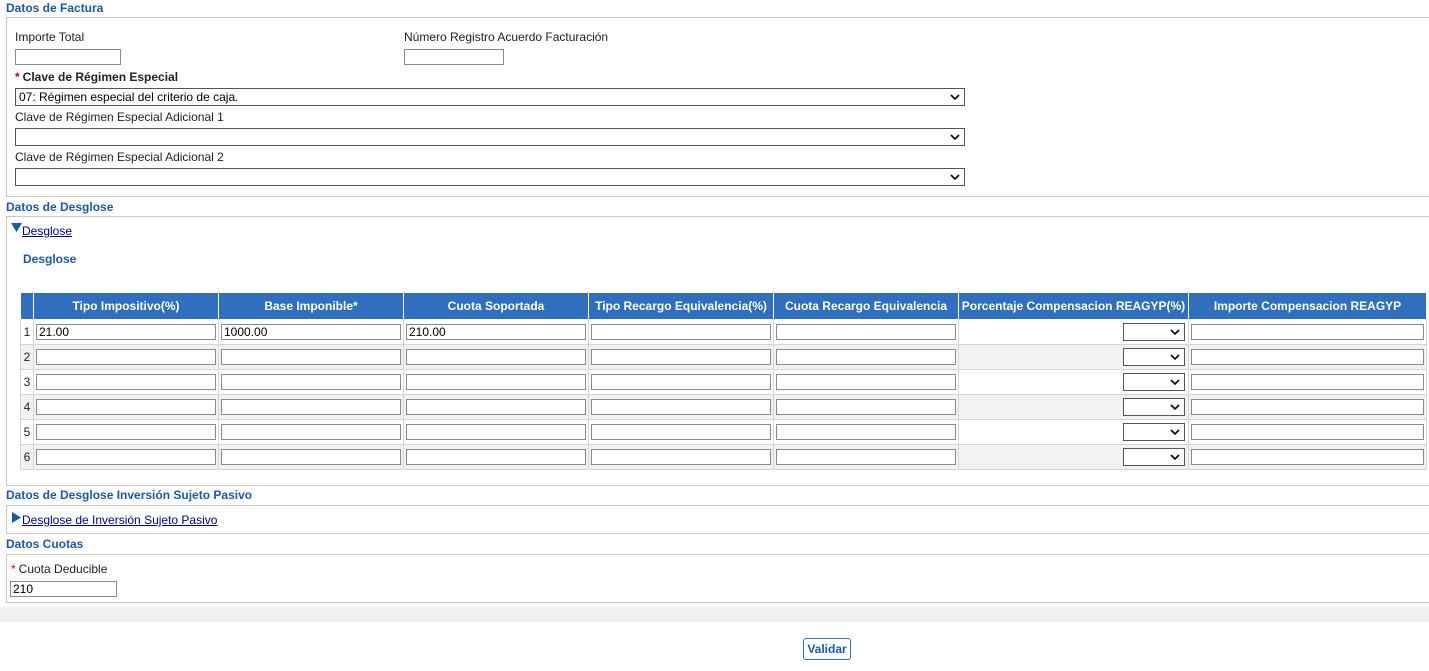  What do you see at coordinates (27, 407) in the screenshot?
I see `row-number: 4` at bounding box center [27, 407].